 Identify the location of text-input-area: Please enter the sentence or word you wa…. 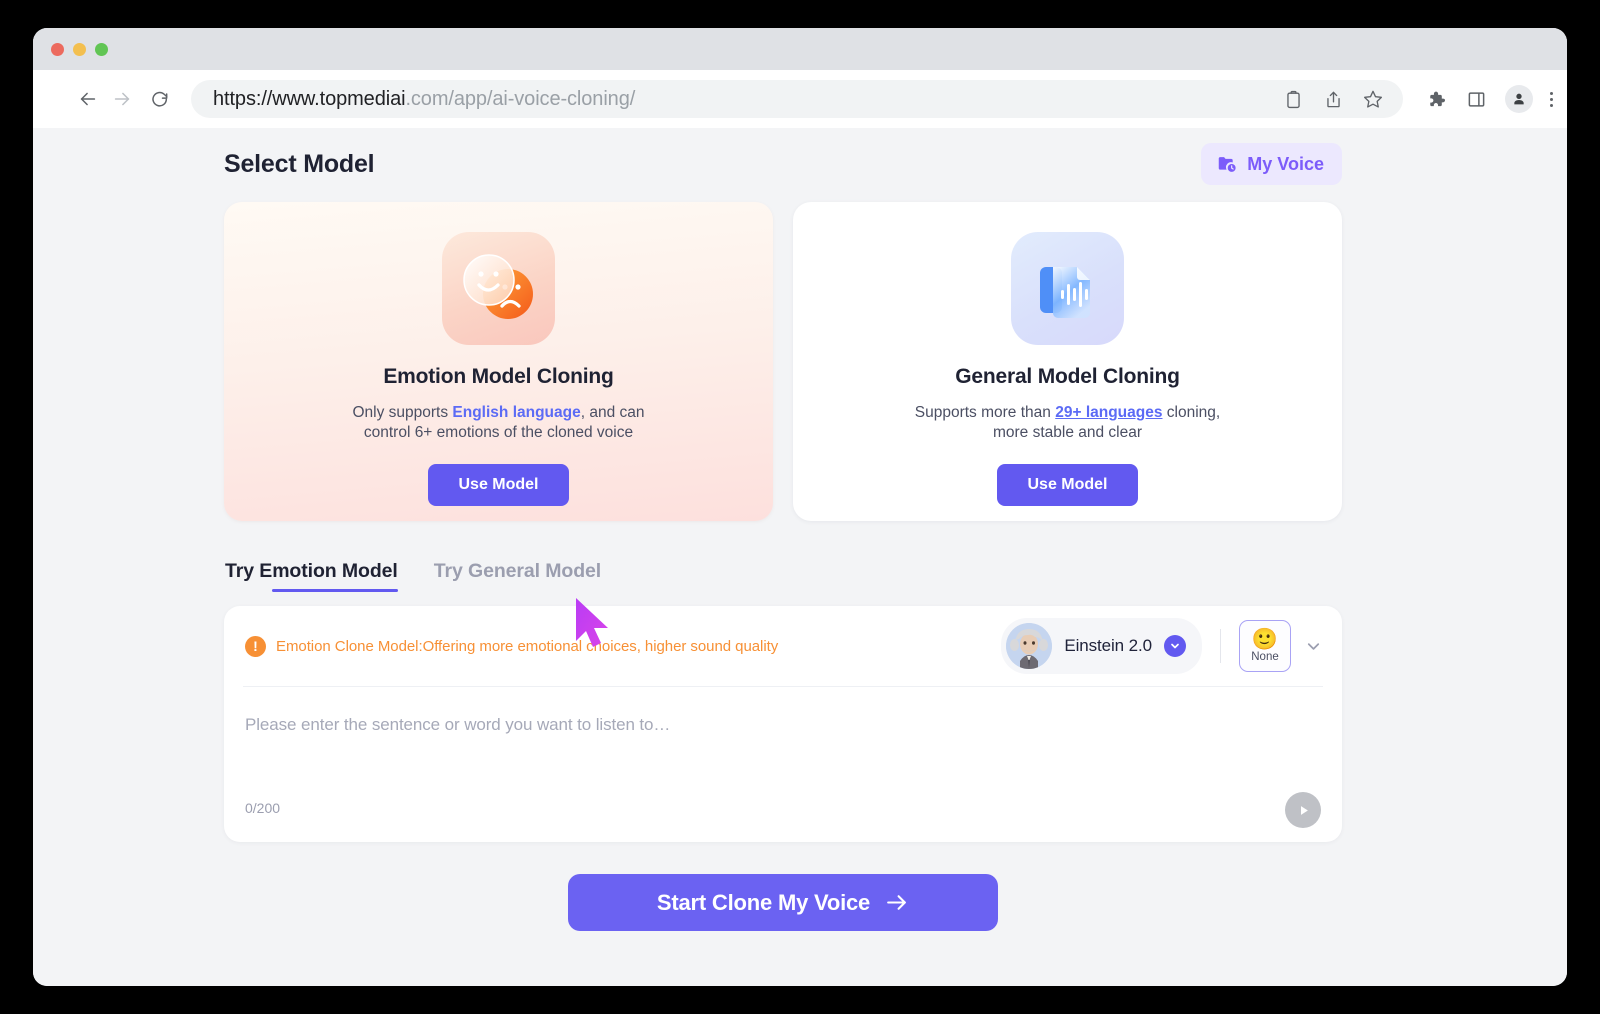
(783, 764).